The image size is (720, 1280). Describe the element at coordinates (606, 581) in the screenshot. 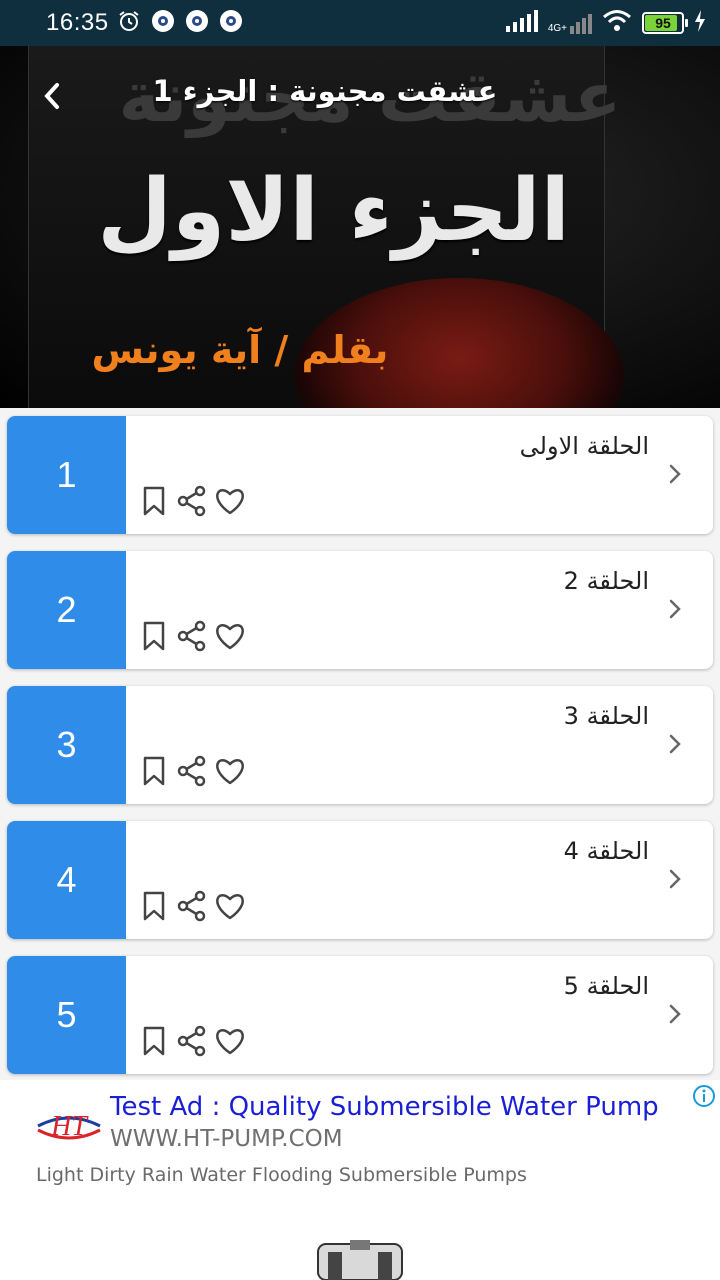

I see `episode-title: الحلقة 2` at that location.